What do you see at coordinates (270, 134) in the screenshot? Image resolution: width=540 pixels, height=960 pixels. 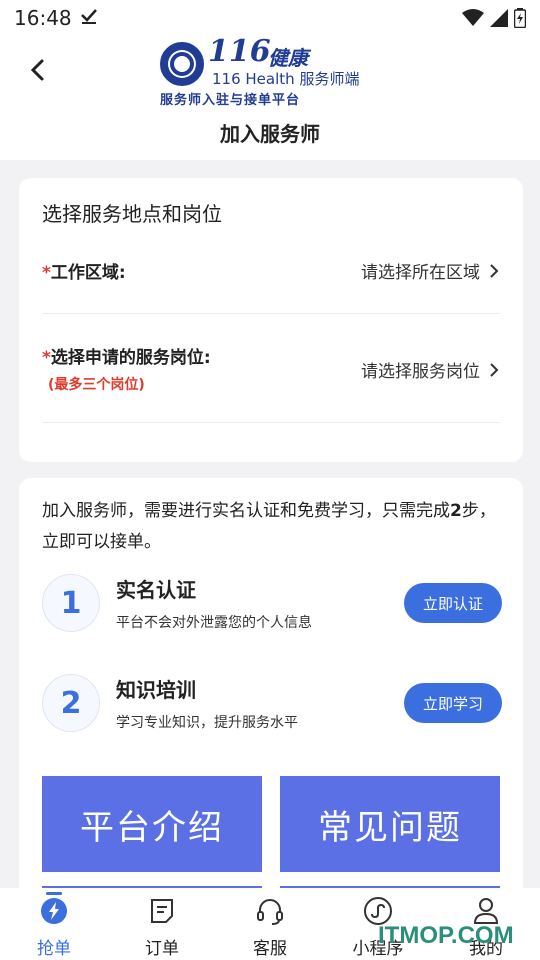 I see `page-title: 加入服务师` at bounding box center [270, 134].